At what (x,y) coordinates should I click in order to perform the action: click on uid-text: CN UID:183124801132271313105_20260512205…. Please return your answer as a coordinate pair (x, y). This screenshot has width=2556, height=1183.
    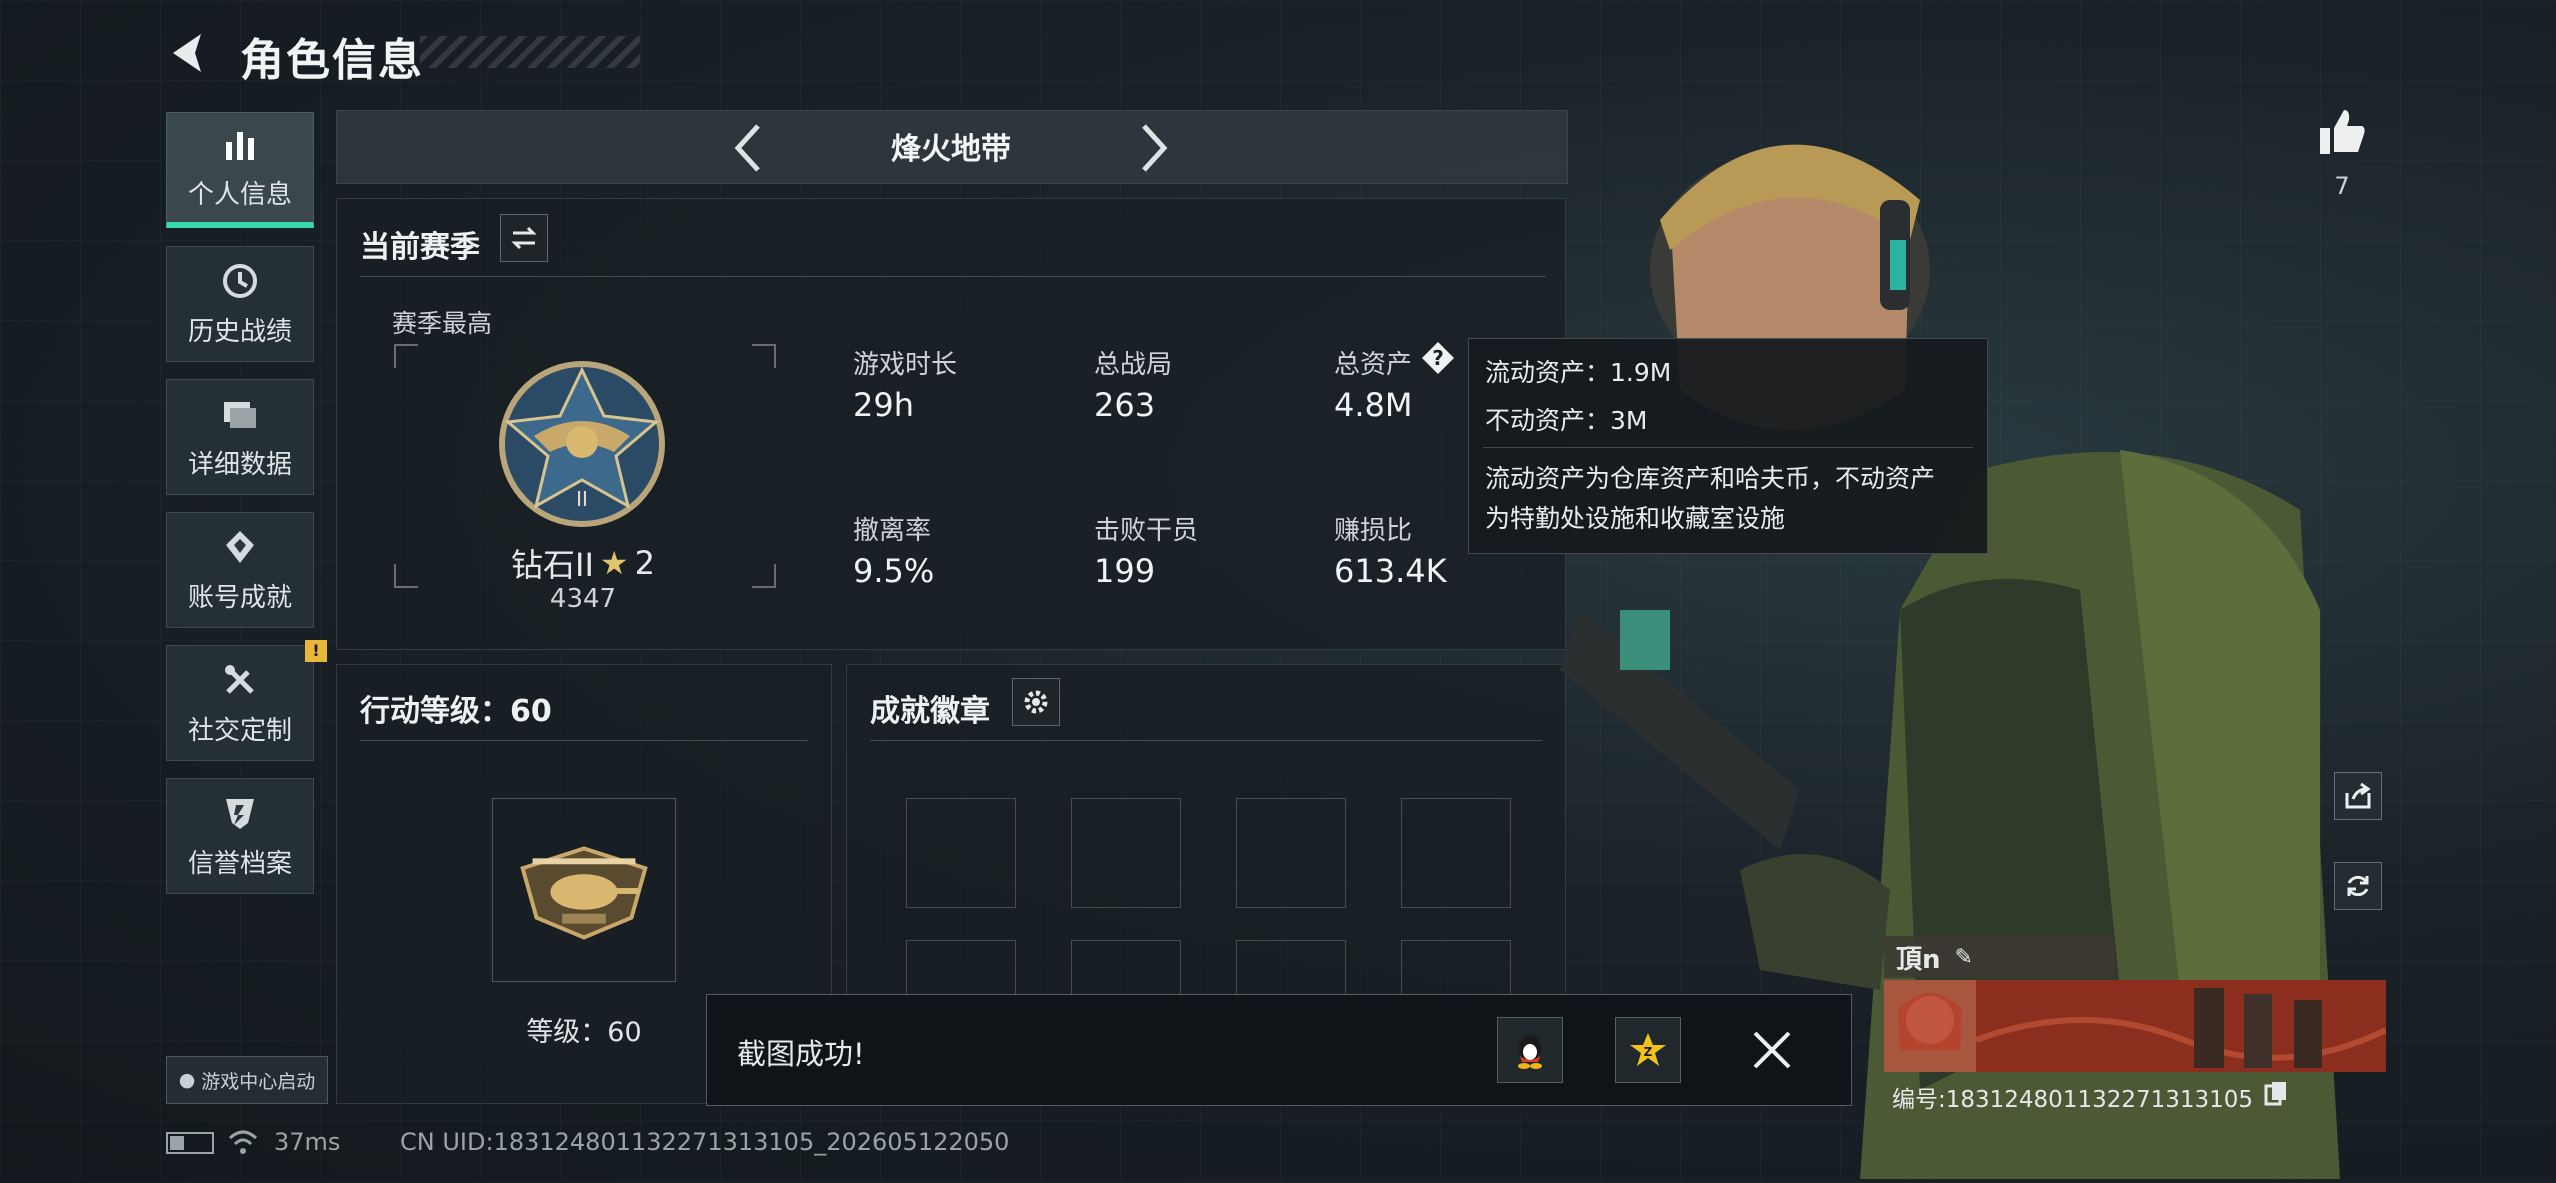
    Looking at the image, I should click on (705, 1142).